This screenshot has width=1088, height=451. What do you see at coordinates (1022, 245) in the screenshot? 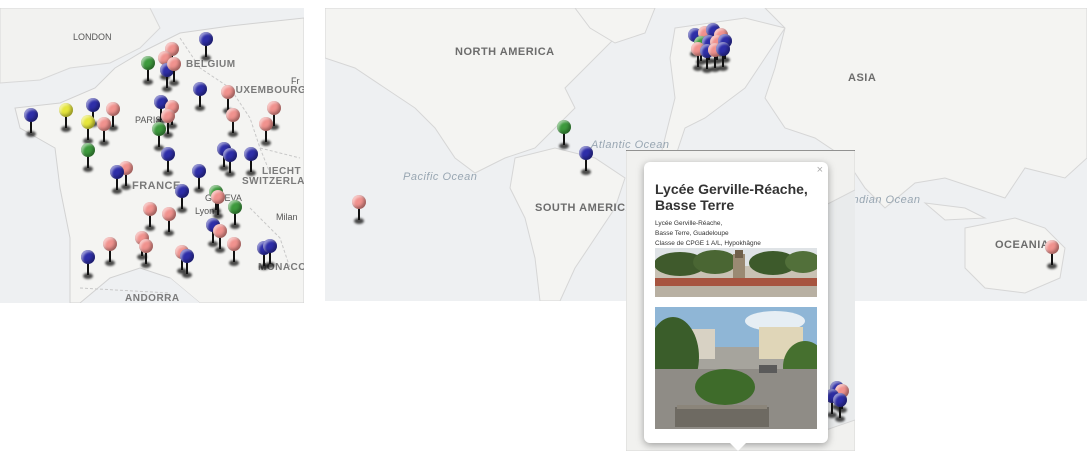
I see `continent-label-oceania: OCEANIA` at bounding box center [1022, 245].